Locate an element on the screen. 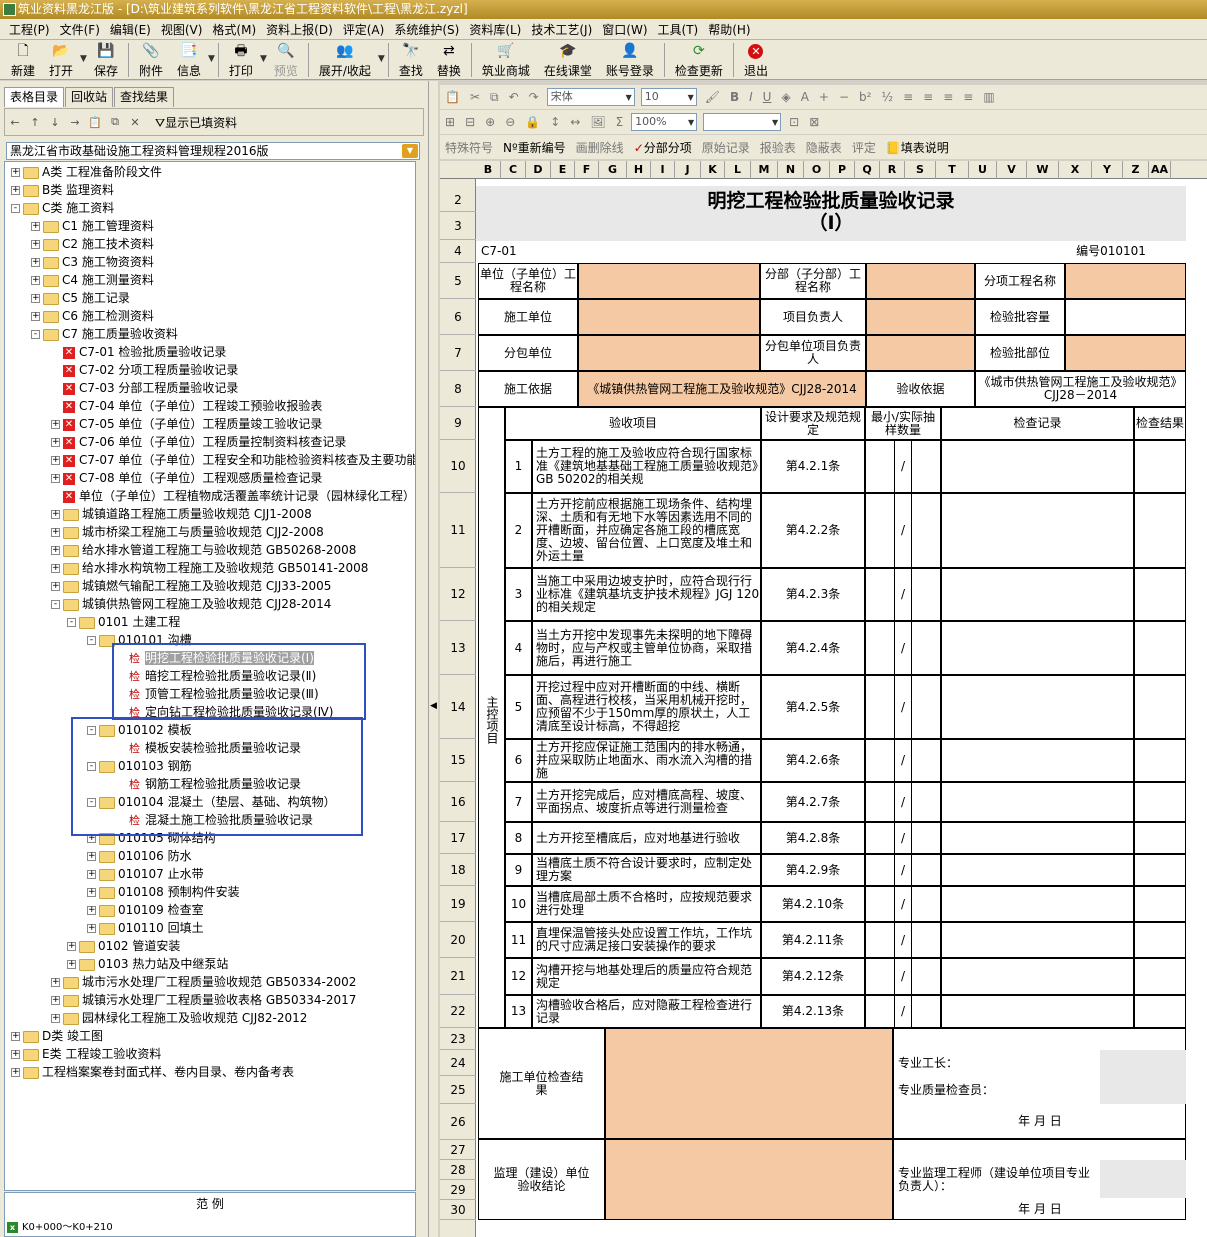 Image resolution: width=1207 pixels, height=1237 pixels. row-label: 2 is located at coordinates (458, 200).